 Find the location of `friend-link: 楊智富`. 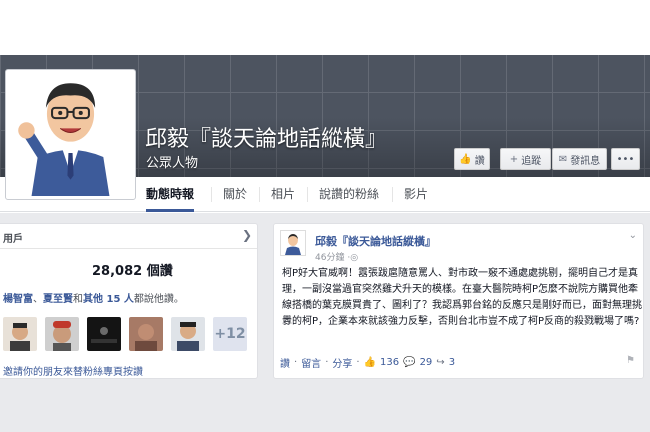

friend-link: 楊智富 is located at coordinates (18, 299).